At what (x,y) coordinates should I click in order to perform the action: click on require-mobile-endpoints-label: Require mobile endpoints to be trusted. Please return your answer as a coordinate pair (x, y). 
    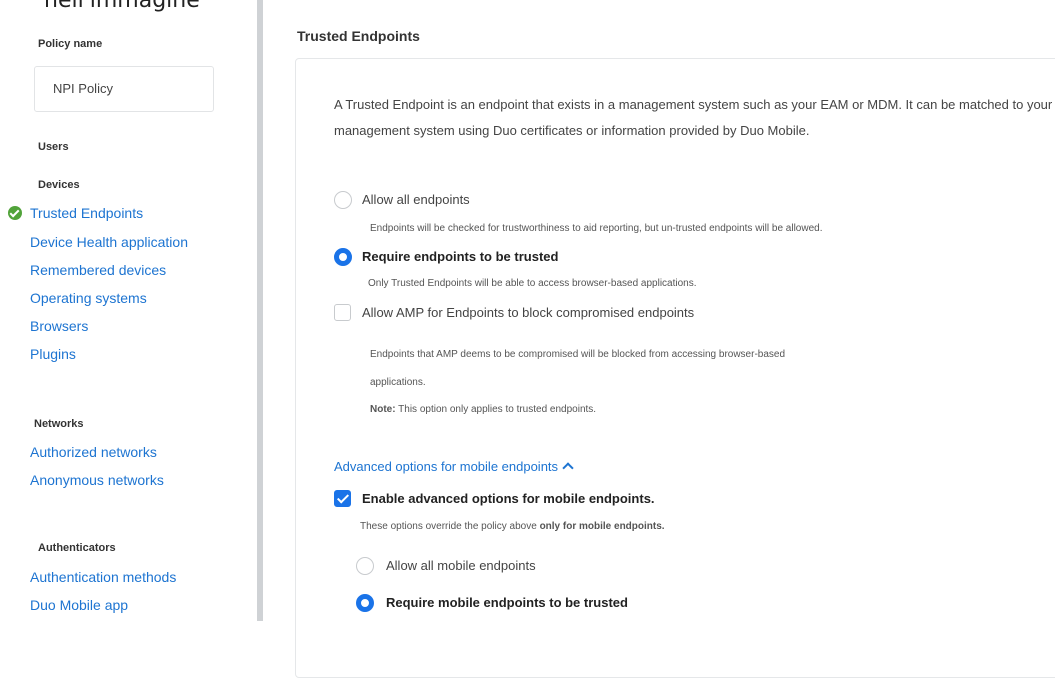
    Looking at the image, I should click on (507, 602).